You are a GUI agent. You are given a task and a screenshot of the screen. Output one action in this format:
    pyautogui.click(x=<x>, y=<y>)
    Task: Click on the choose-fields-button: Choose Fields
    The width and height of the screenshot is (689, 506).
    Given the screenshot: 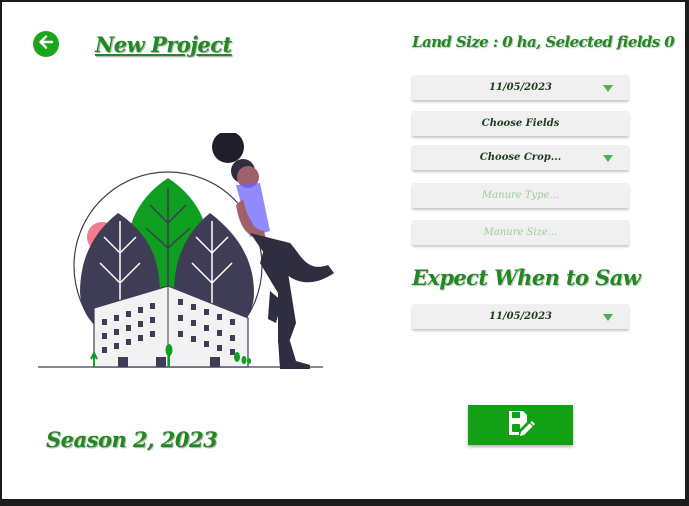 What is the action you would take?
    pyautogui.click(x=520, y=123)
    